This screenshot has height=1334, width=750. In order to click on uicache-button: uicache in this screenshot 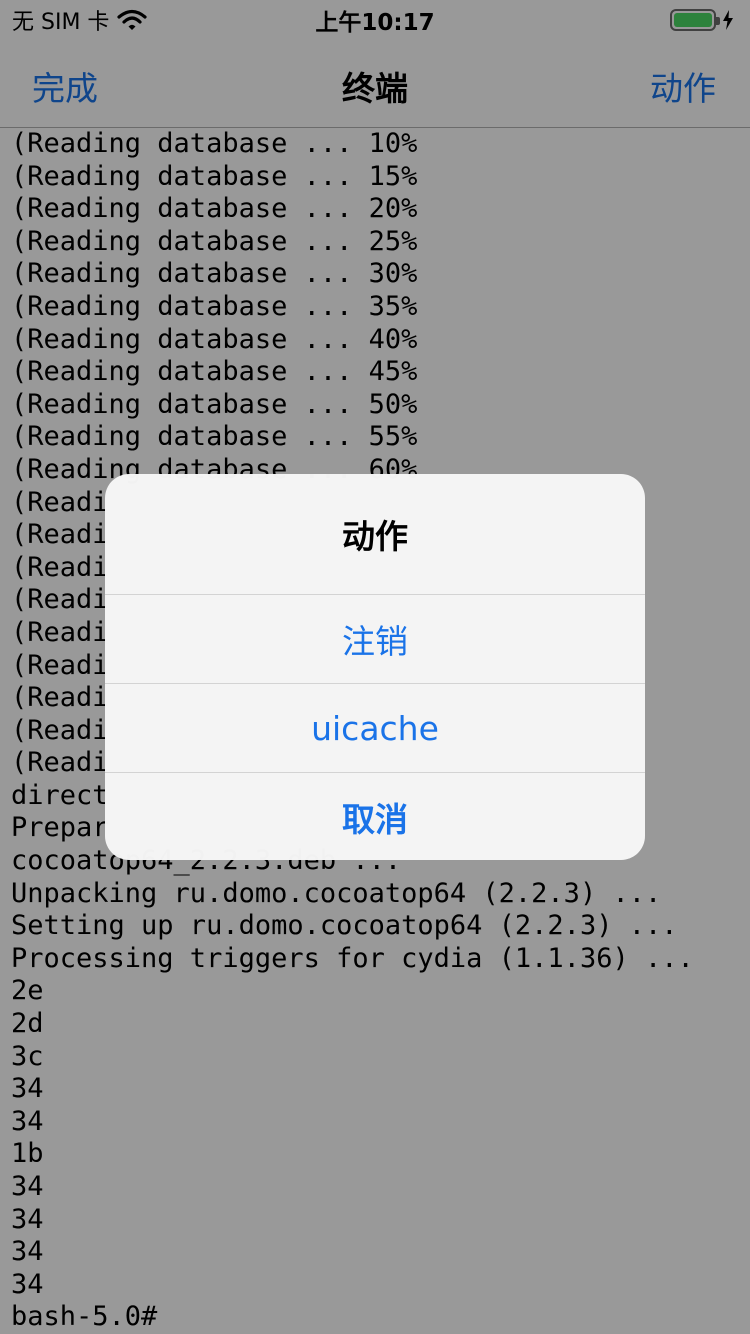, I will do `click(375, 727)`.